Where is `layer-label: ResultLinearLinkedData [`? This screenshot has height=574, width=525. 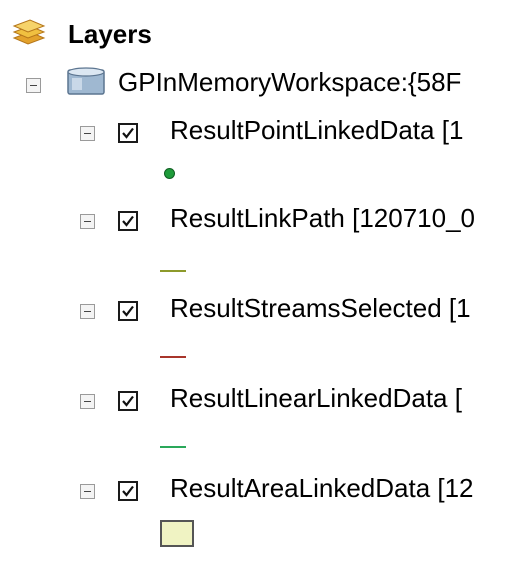 layer-label: ResultLinearLinkedData [ is located at coordinates (316, 398).